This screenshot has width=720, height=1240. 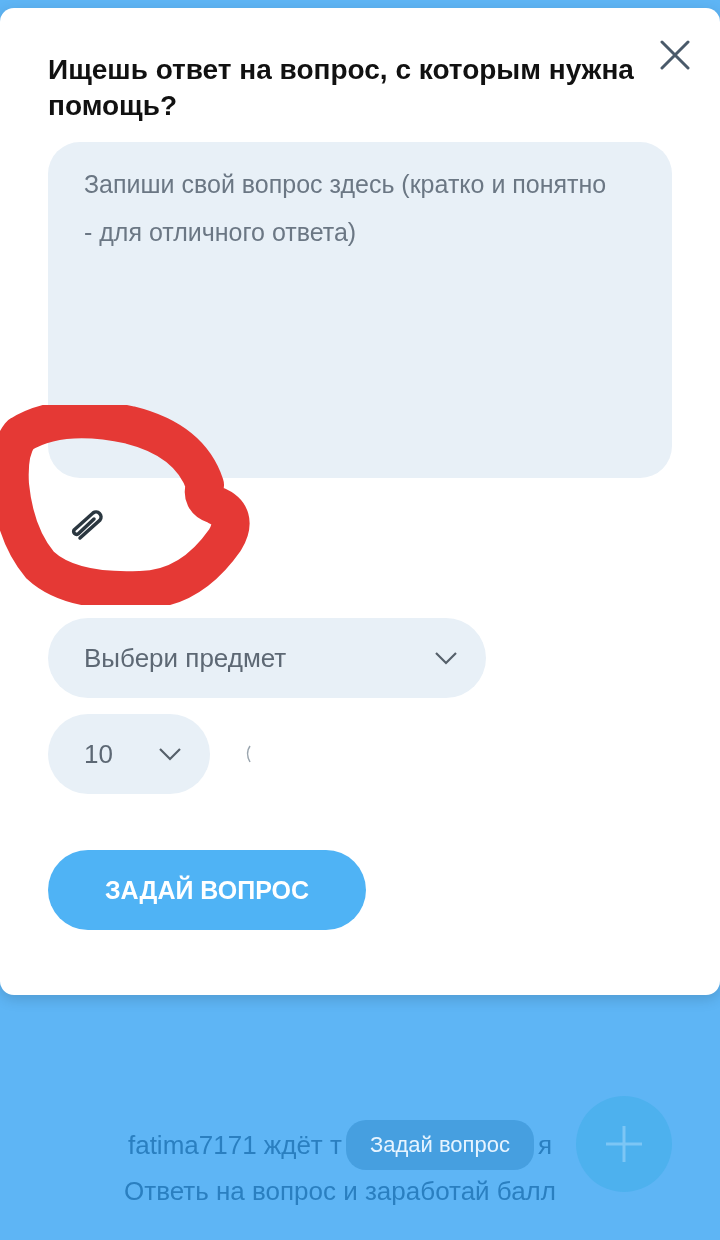 I want to click on close-icon, so click(x=675, y=55).